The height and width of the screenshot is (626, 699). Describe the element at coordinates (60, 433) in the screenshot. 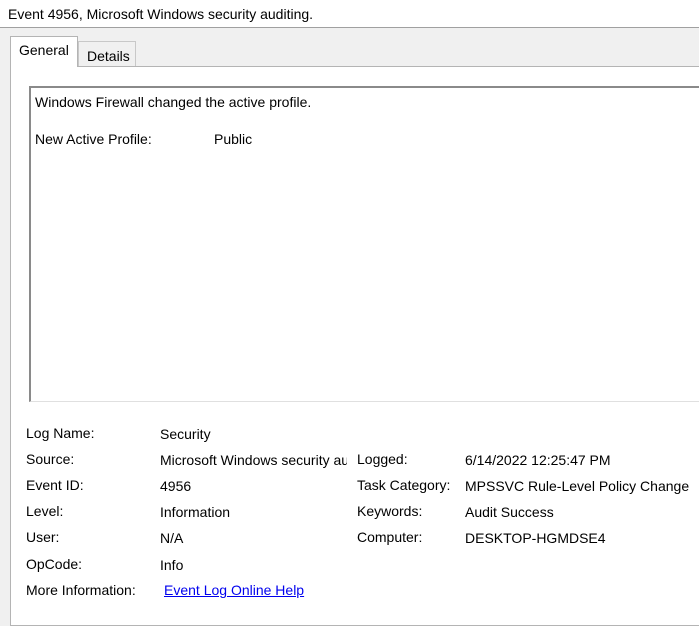

I see `log-name-label: Log Name:` at that location.